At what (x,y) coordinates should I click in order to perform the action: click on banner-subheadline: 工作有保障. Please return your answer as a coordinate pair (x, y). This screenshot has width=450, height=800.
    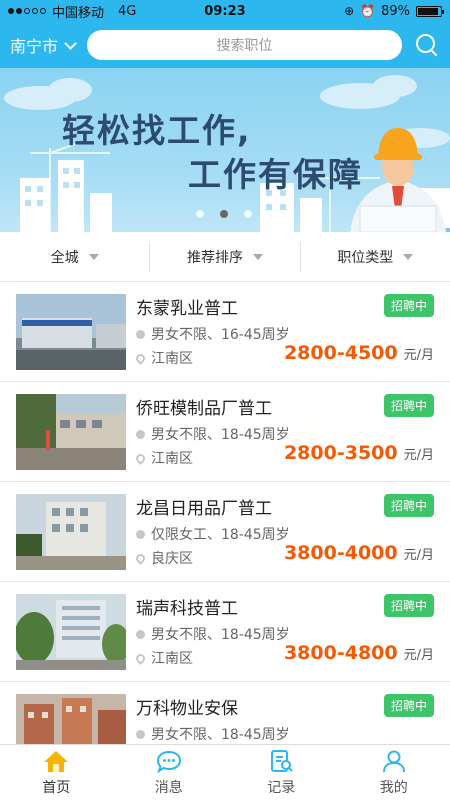
    Looking at the image, I should click on (275, 174).